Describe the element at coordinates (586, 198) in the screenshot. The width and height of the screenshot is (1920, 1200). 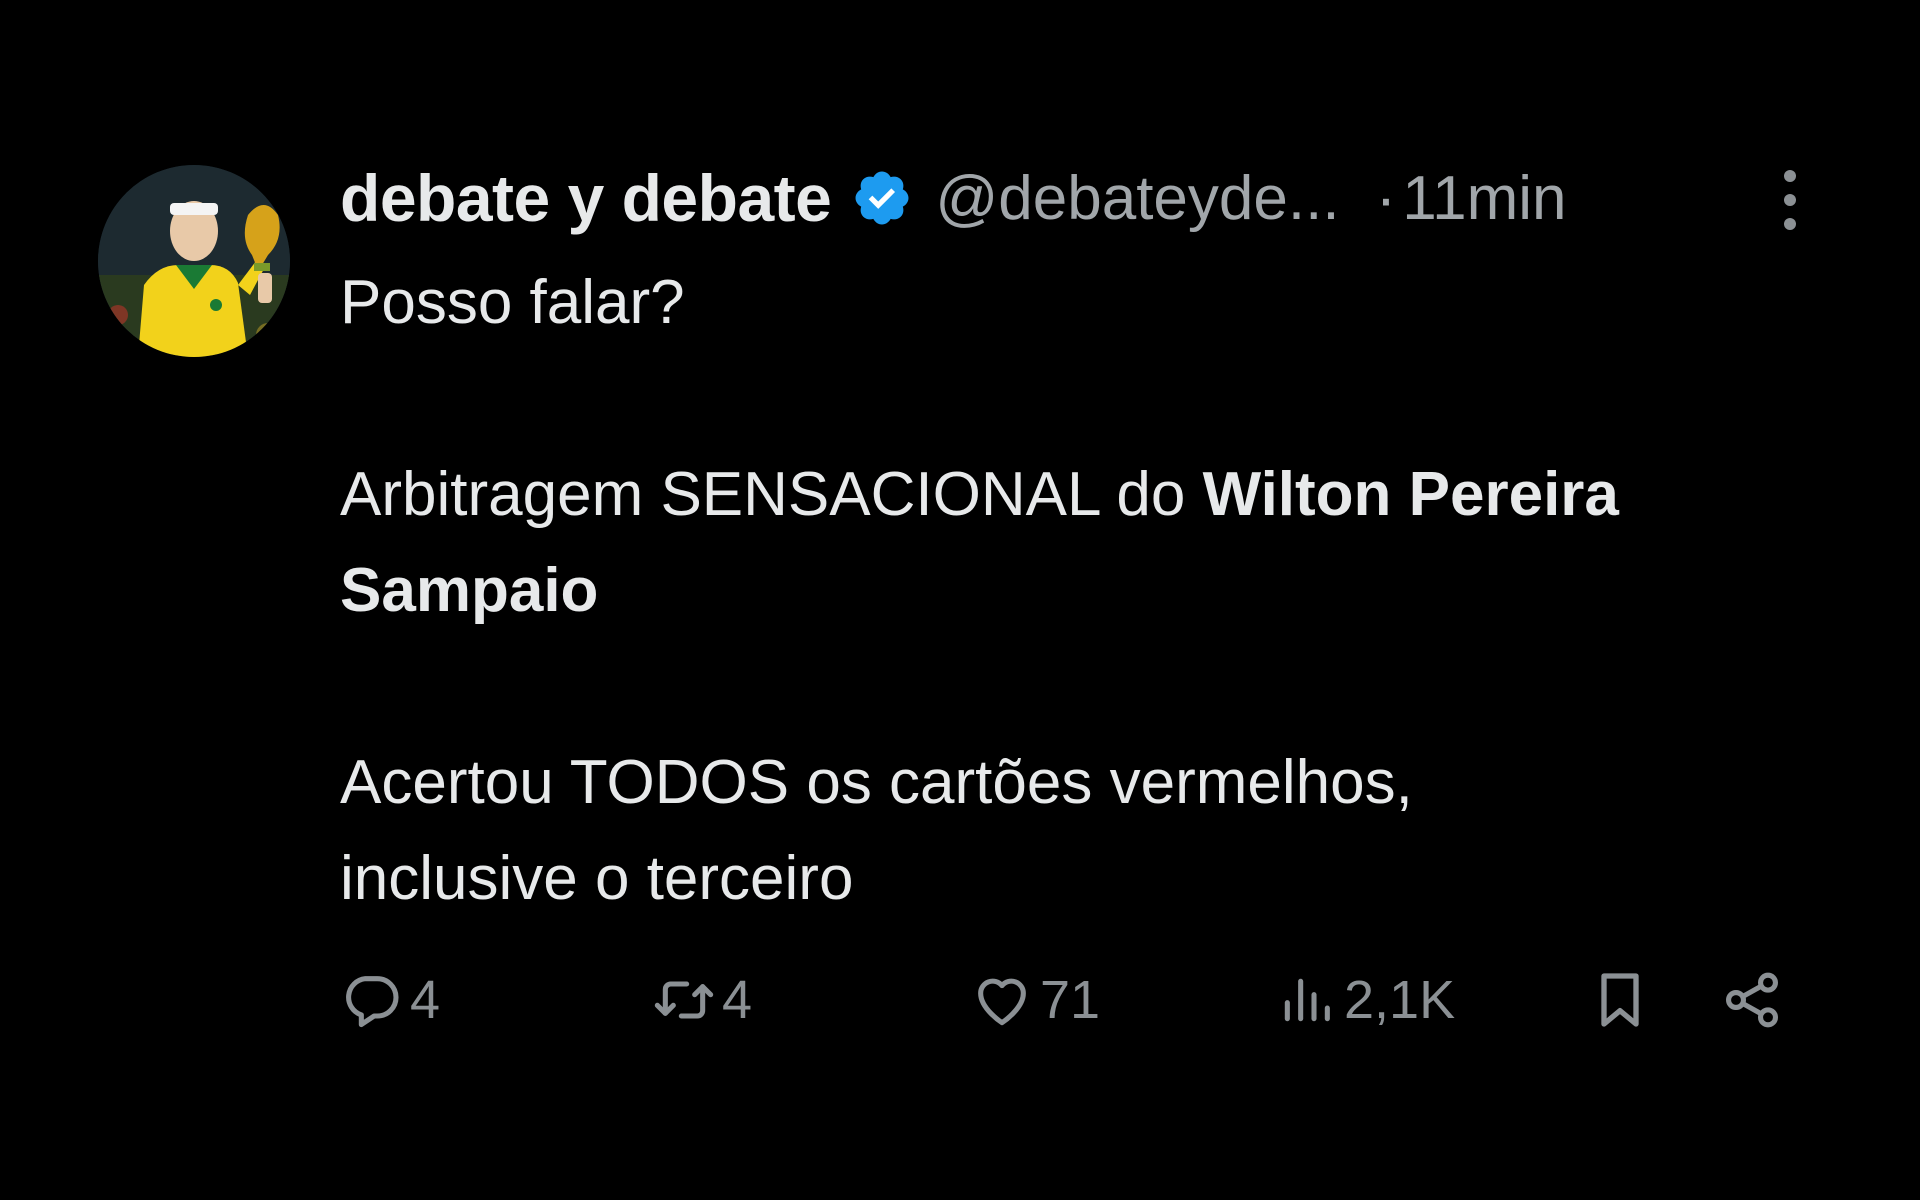
I see `display-name: debate y debate` at that location.